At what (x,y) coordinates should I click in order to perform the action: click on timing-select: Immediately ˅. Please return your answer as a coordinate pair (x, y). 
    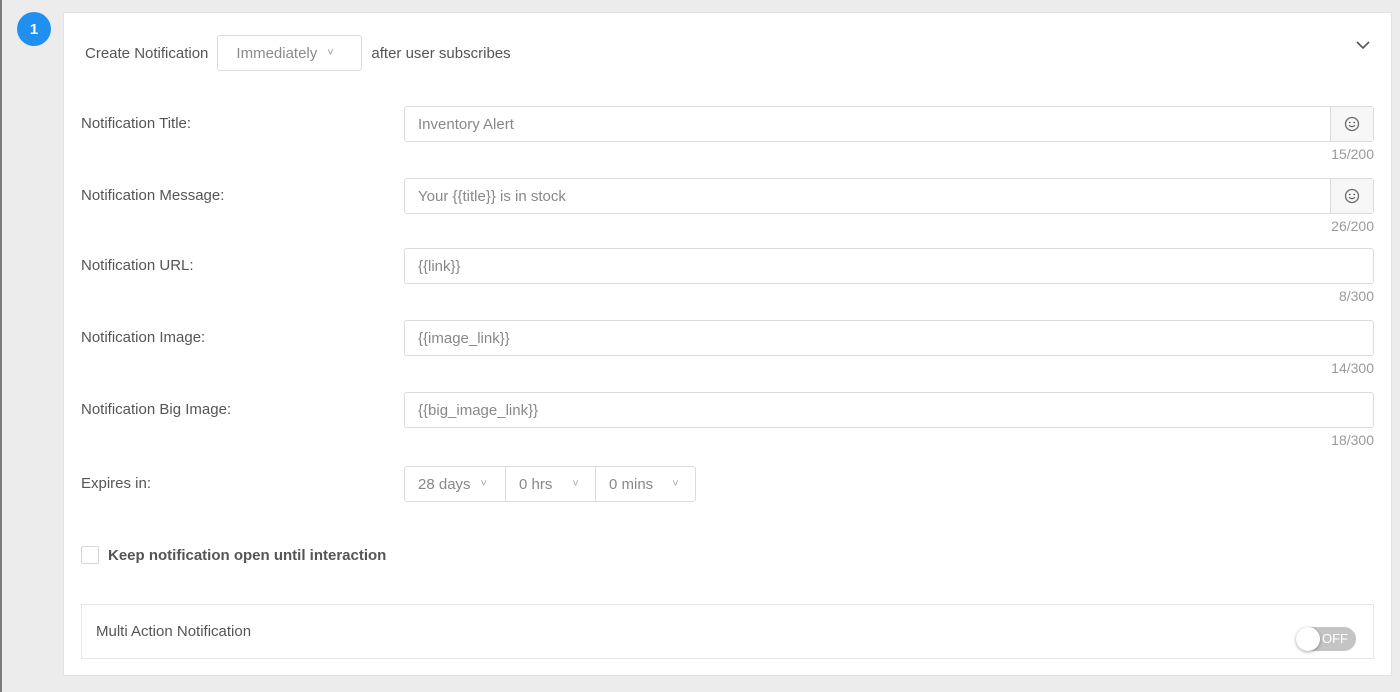
    Looking at the image, I should click on (290, 53).